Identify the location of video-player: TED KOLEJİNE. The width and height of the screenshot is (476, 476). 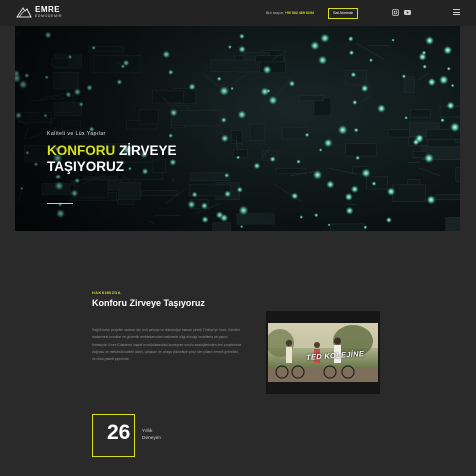
(323, 352).